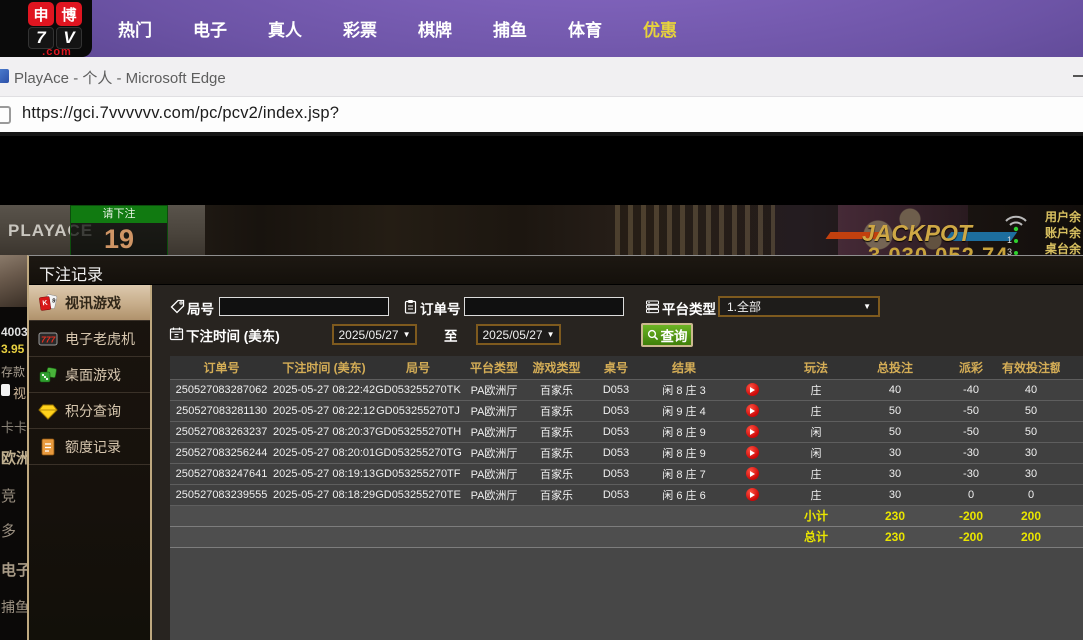  Describe the element at coordinates (200, 309) in the screenshot. I see `round-no-label: 局号` at that location.